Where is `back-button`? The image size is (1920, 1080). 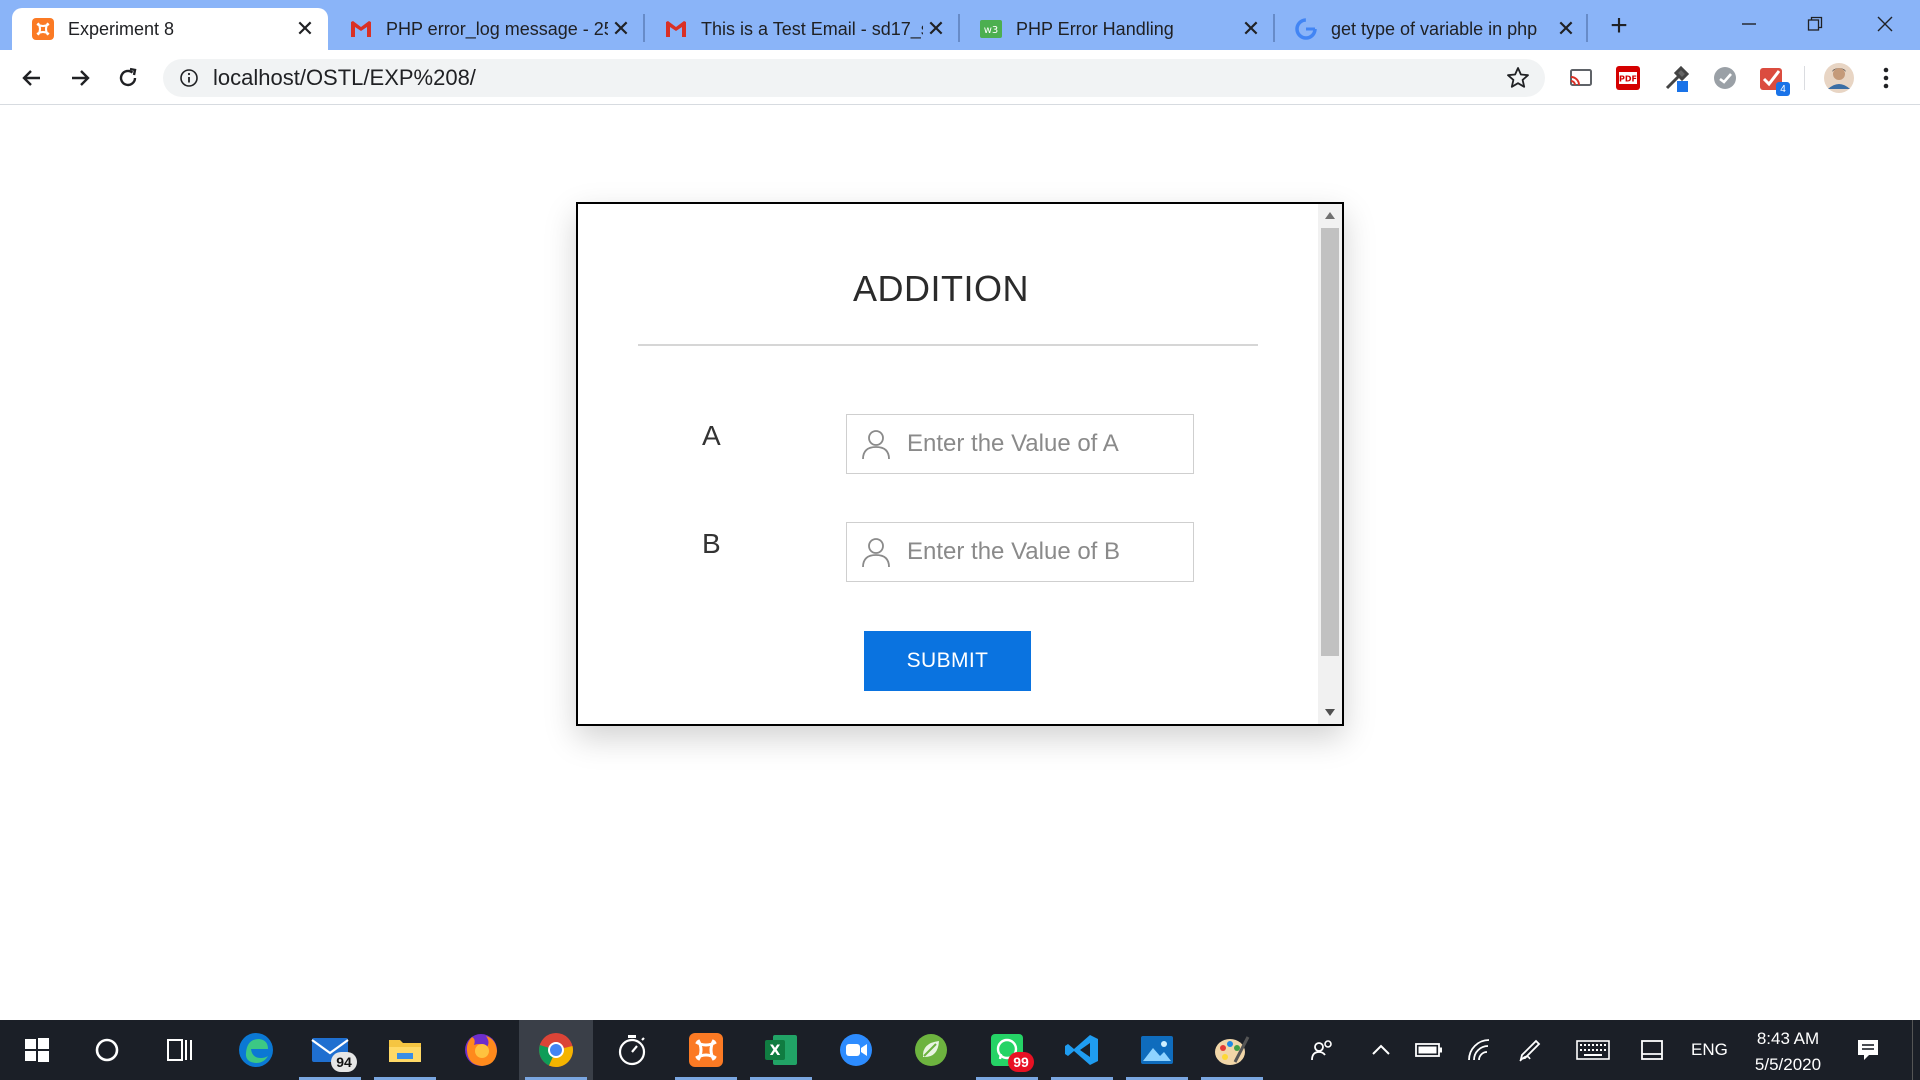
back-button is located at coordinates (32, 78).